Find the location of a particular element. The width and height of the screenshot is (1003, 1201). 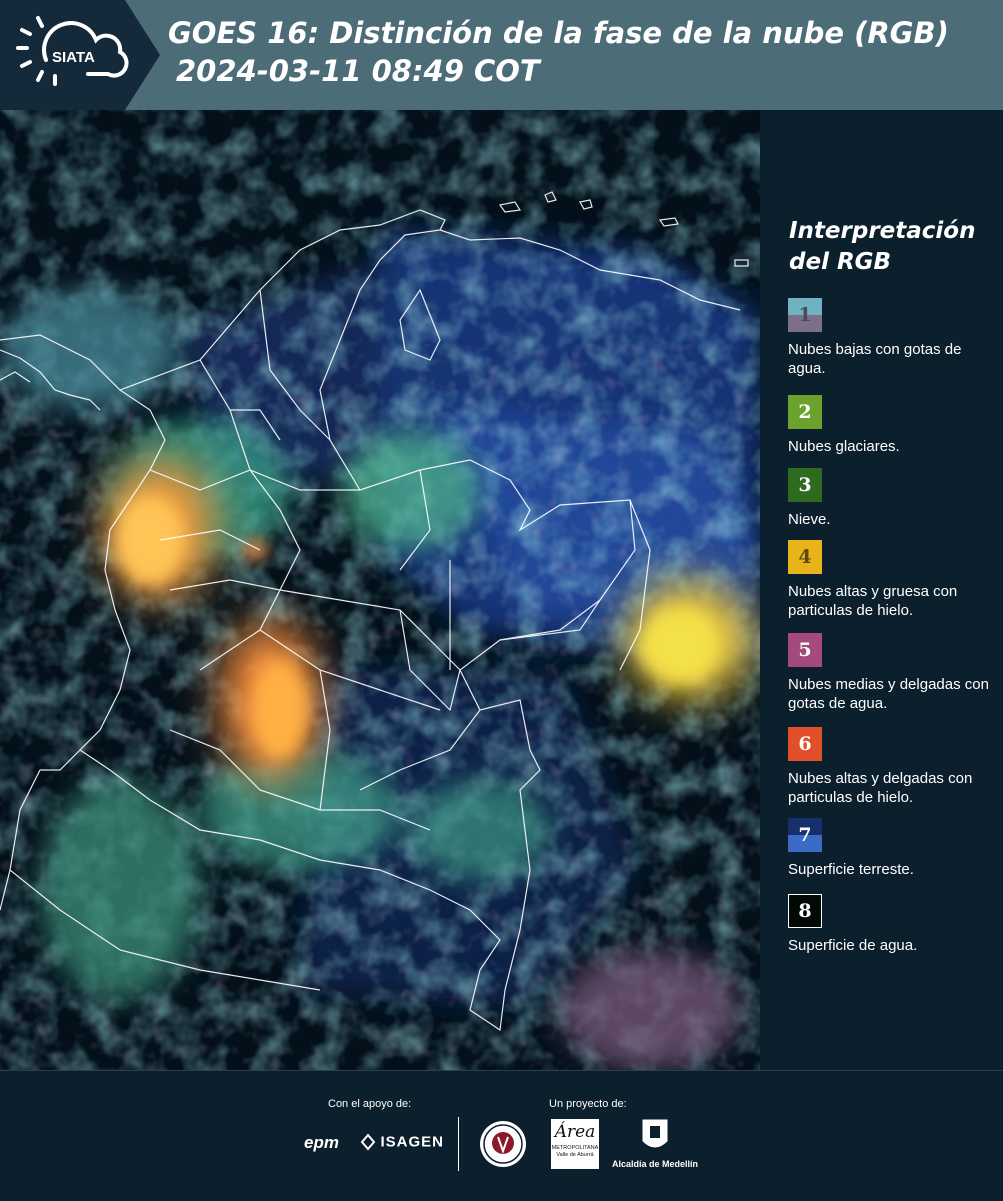

legend-swatch-5: 5 is located at coordinates (805, 650).